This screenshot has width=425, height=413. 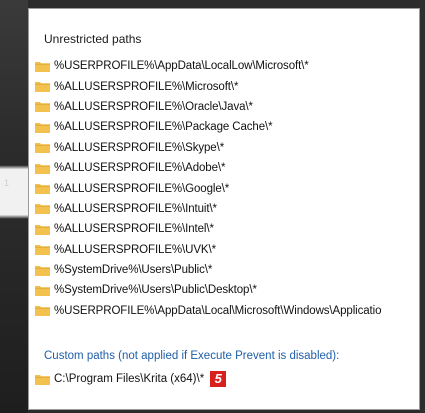 I want to click on path-item: %ALLUSERSPROFILE%\Intuit\*, so click(x=227, y=209).